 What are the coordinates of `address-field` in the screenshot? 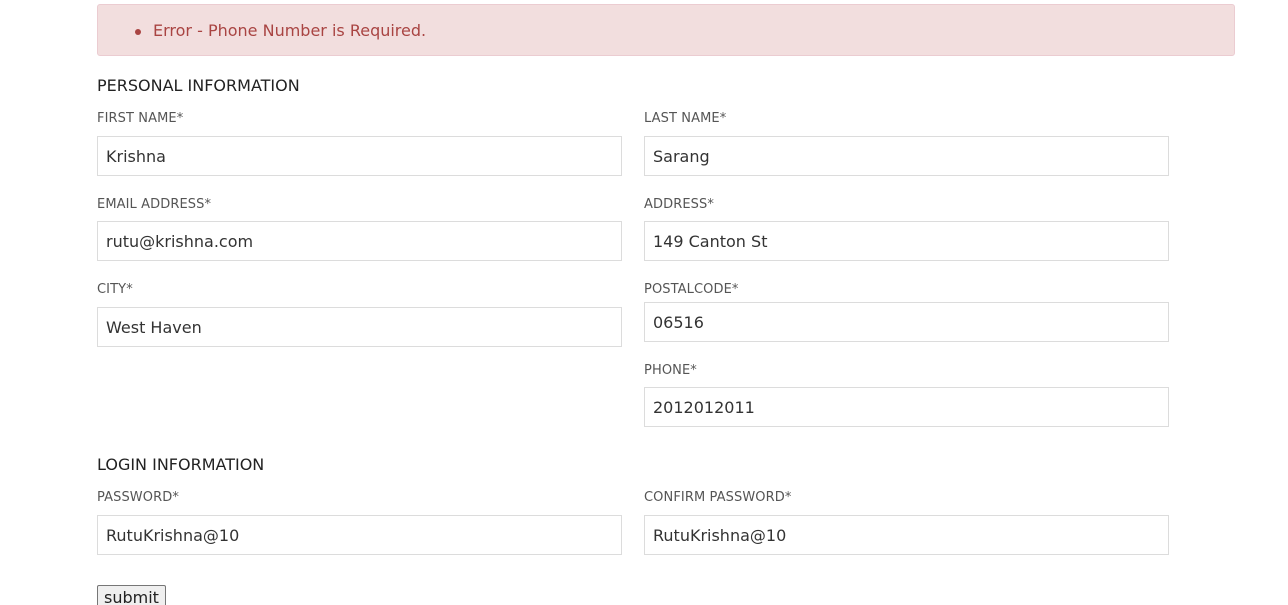 It's located at (906, 241).